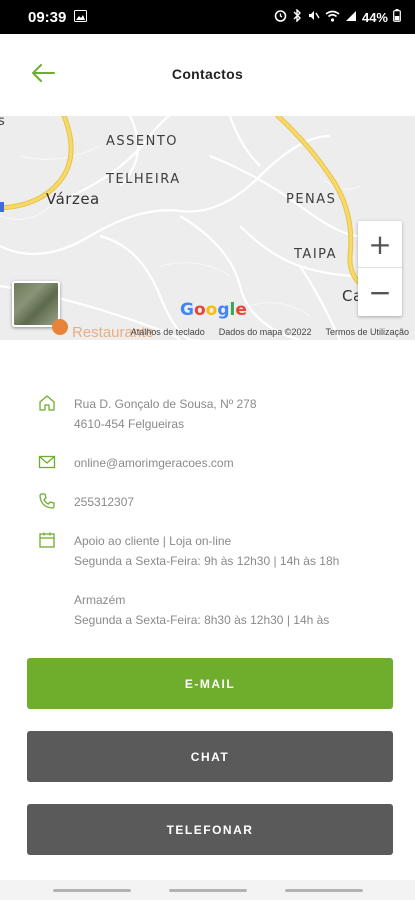  What do you see at coordinates (380, 292) in the screenshot?
I see `zoom-out-button: −` at bounding box center [380, 292].